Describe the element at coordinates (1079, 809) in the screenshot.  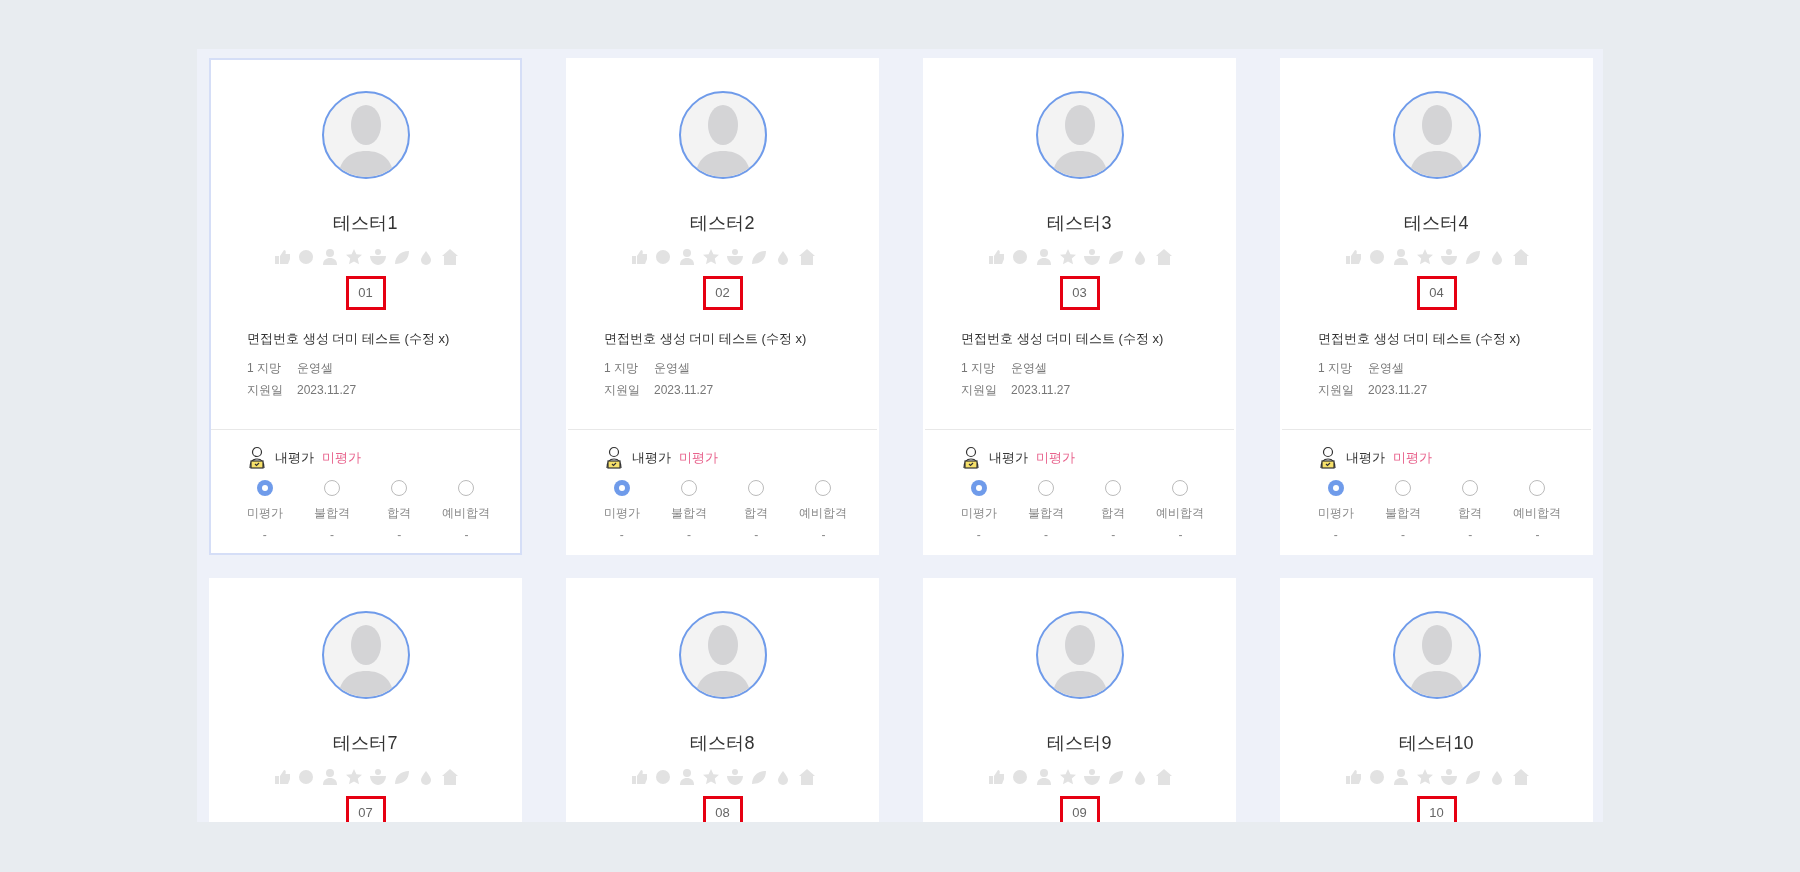
I see `interview-number: 09` at that location.